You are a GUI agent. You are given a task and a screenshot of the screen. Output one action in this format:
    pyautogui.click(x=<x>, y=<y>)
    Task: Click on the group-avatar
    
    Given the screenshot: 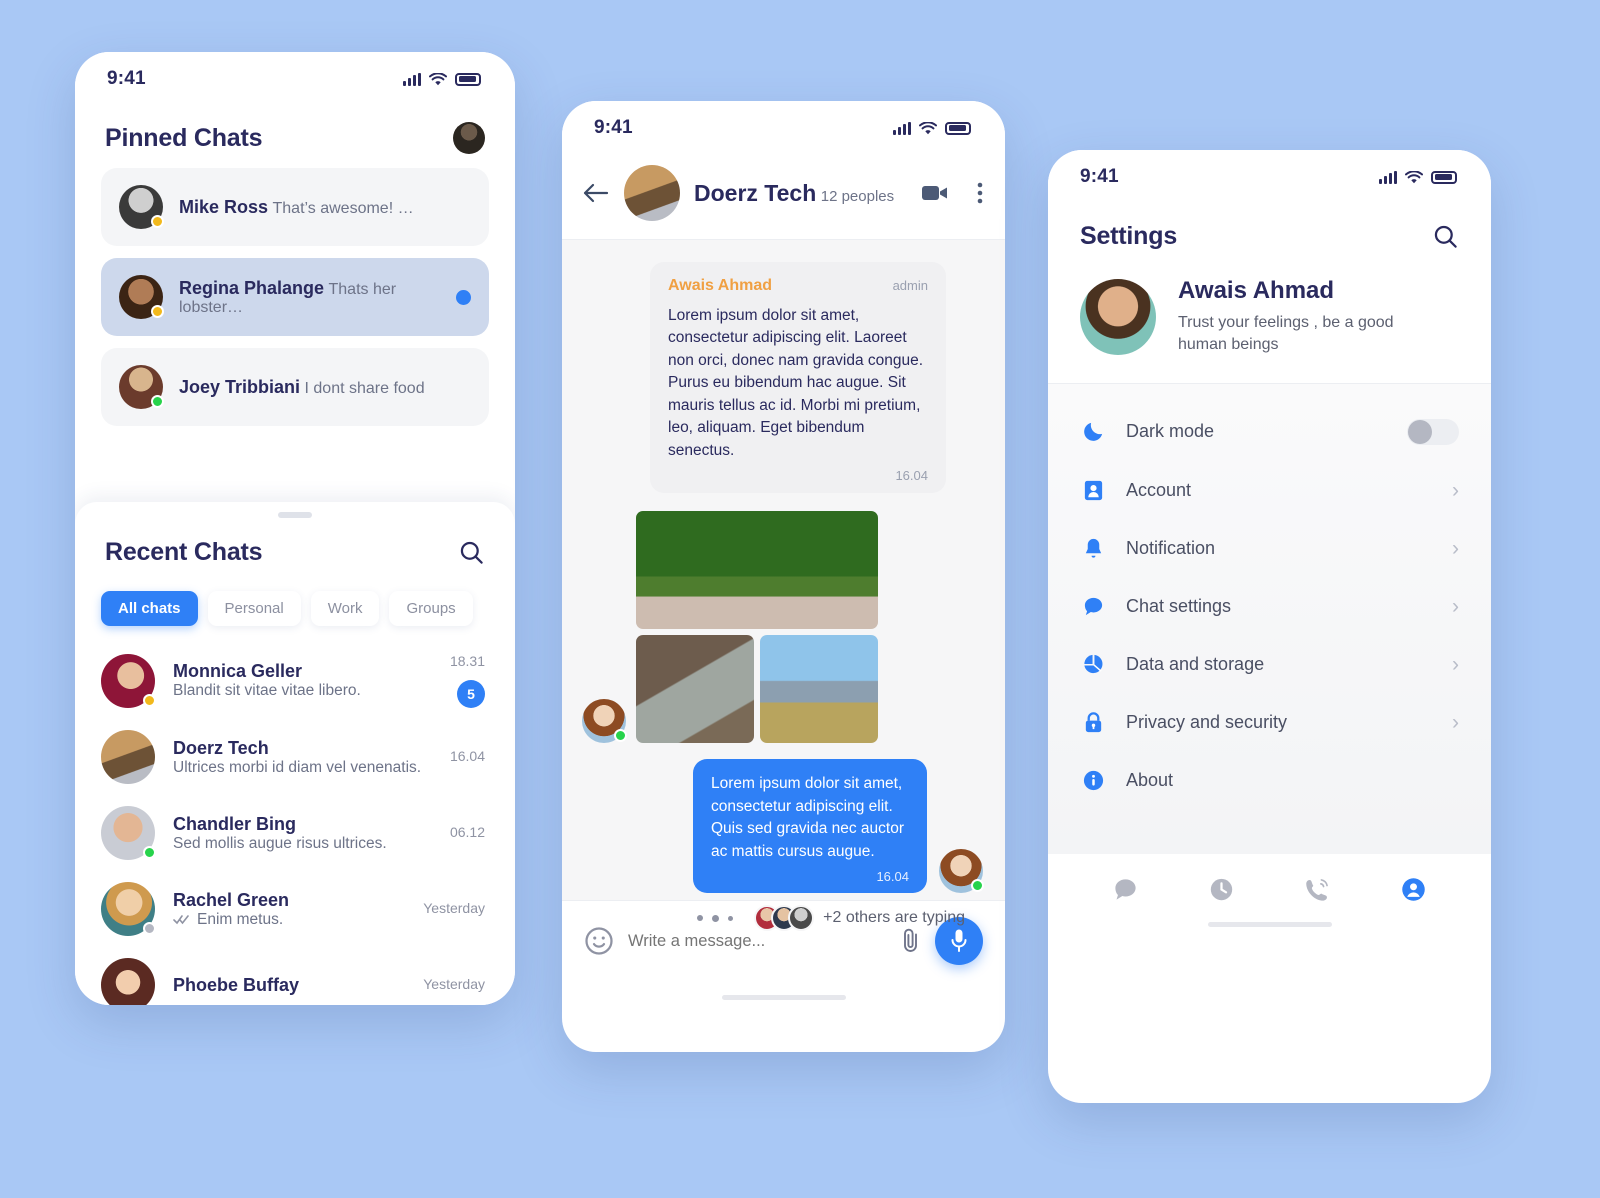 What is the action you would take?
    pyautogui.click(x=652, y=193)
    